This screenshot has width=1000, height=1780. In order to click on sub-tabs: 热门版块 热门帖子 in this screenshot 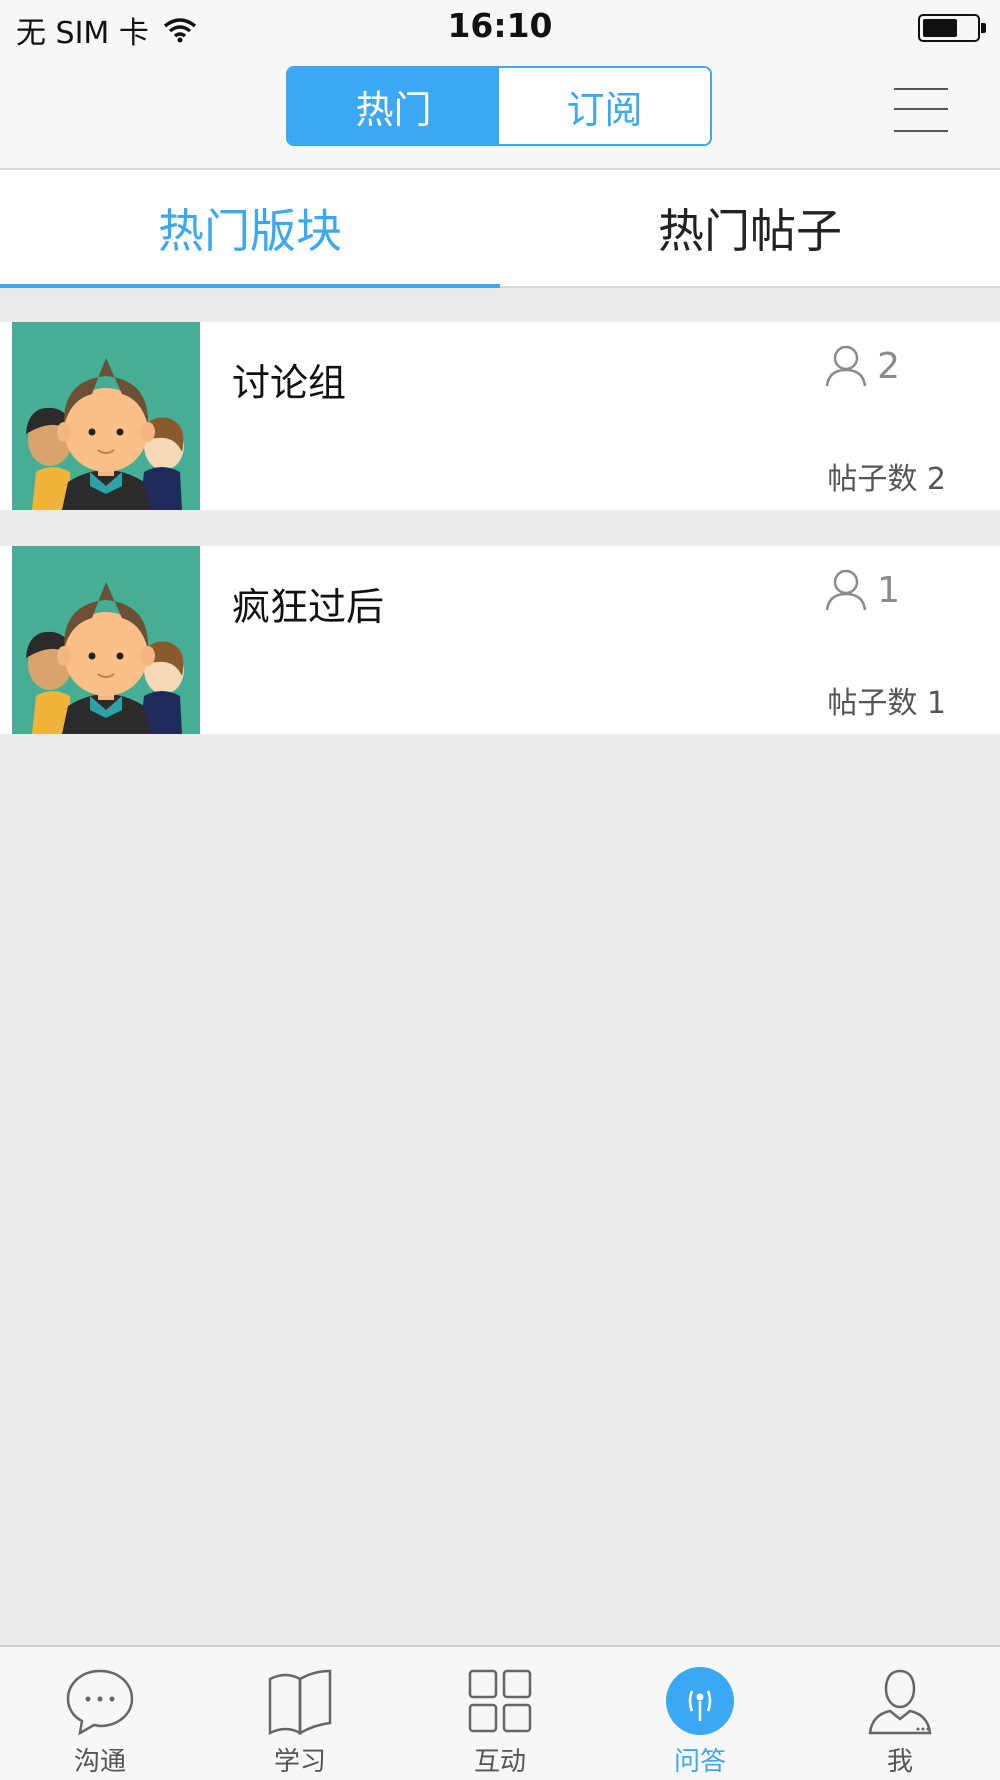, I will do `click(500, 229)`.